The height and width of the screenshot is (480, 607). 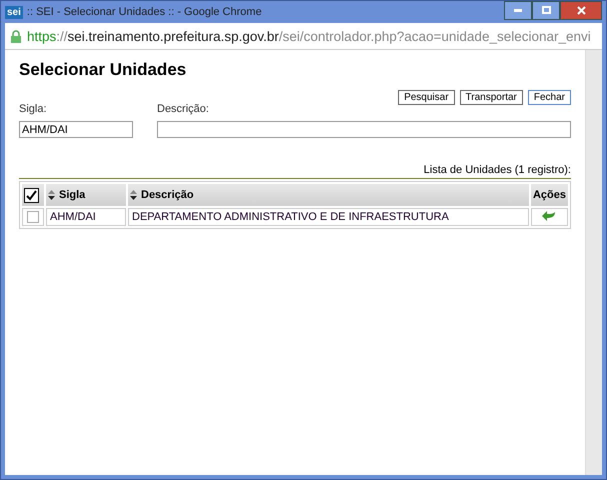 What do you see at coordinates (33, 109) in the screenshot?
I see `field-label: Sigla:` at bounding box center [33, 109].